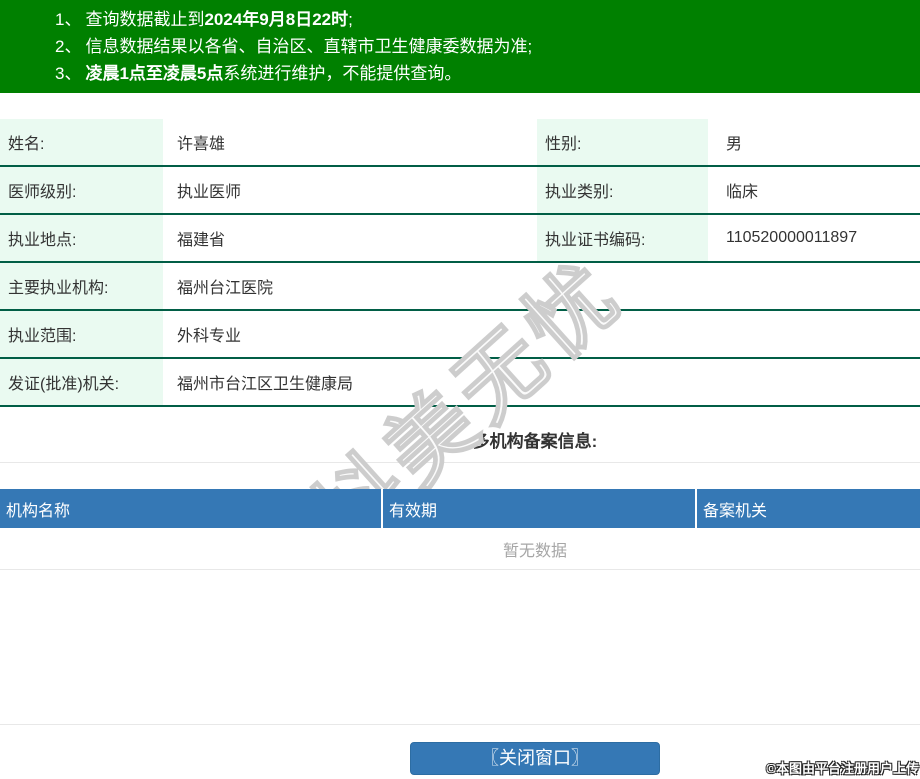  I want to click on field-label-gender: 性别:, so click(622, 143).